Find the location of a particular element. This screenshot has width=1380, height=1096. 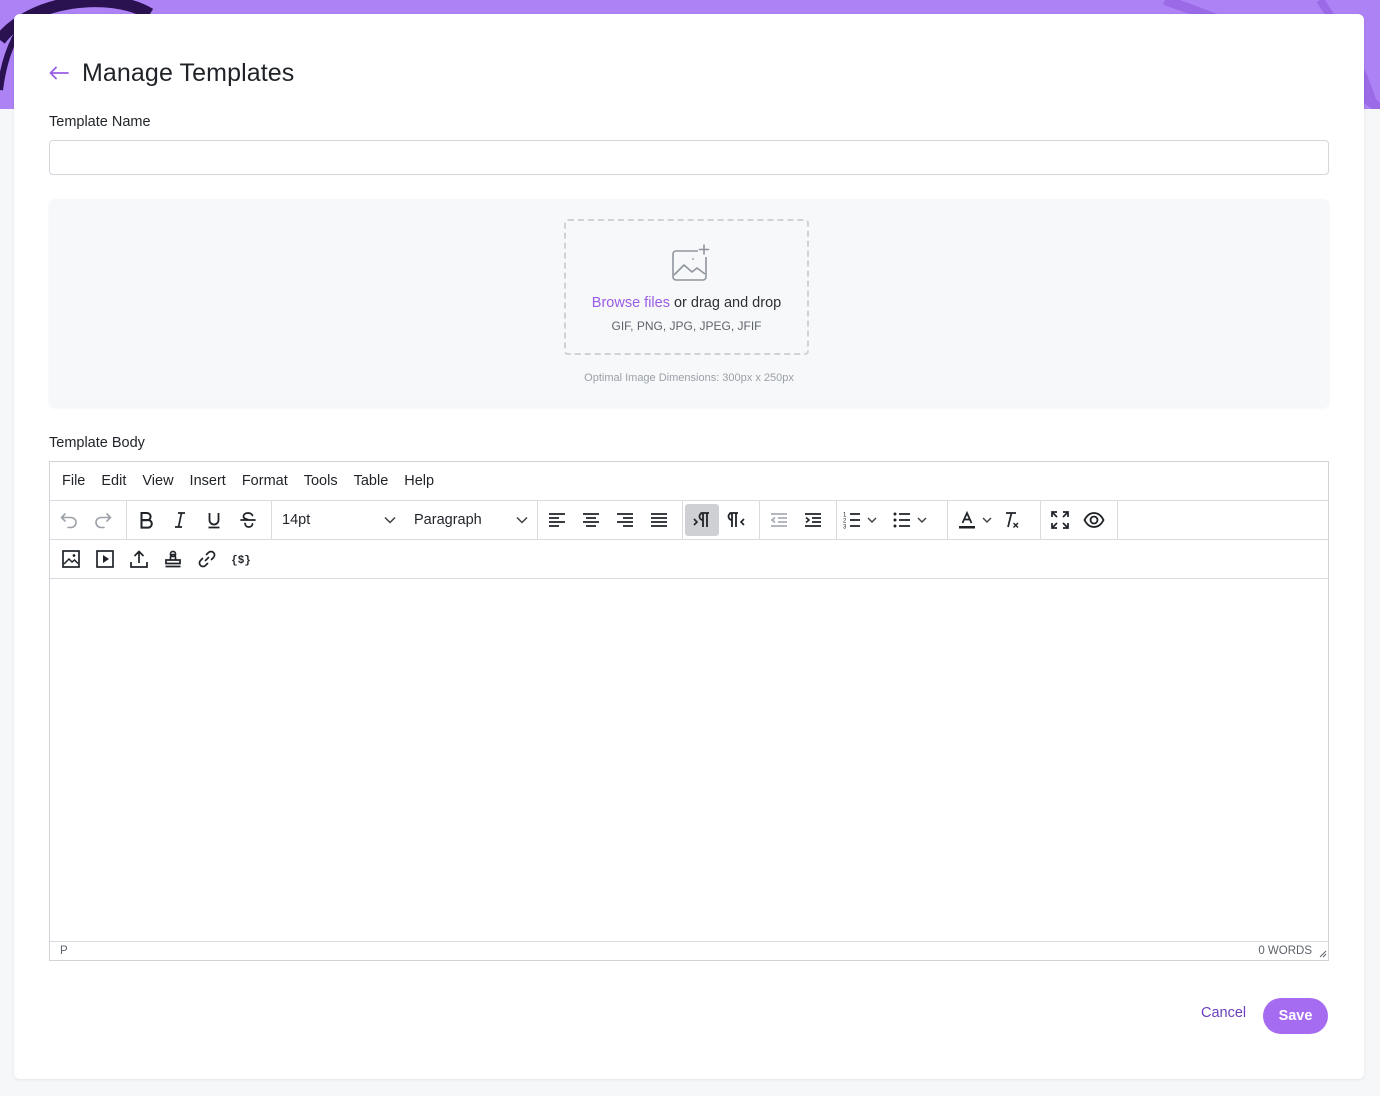

strikethrough-button is located at coordinates (248, 520).